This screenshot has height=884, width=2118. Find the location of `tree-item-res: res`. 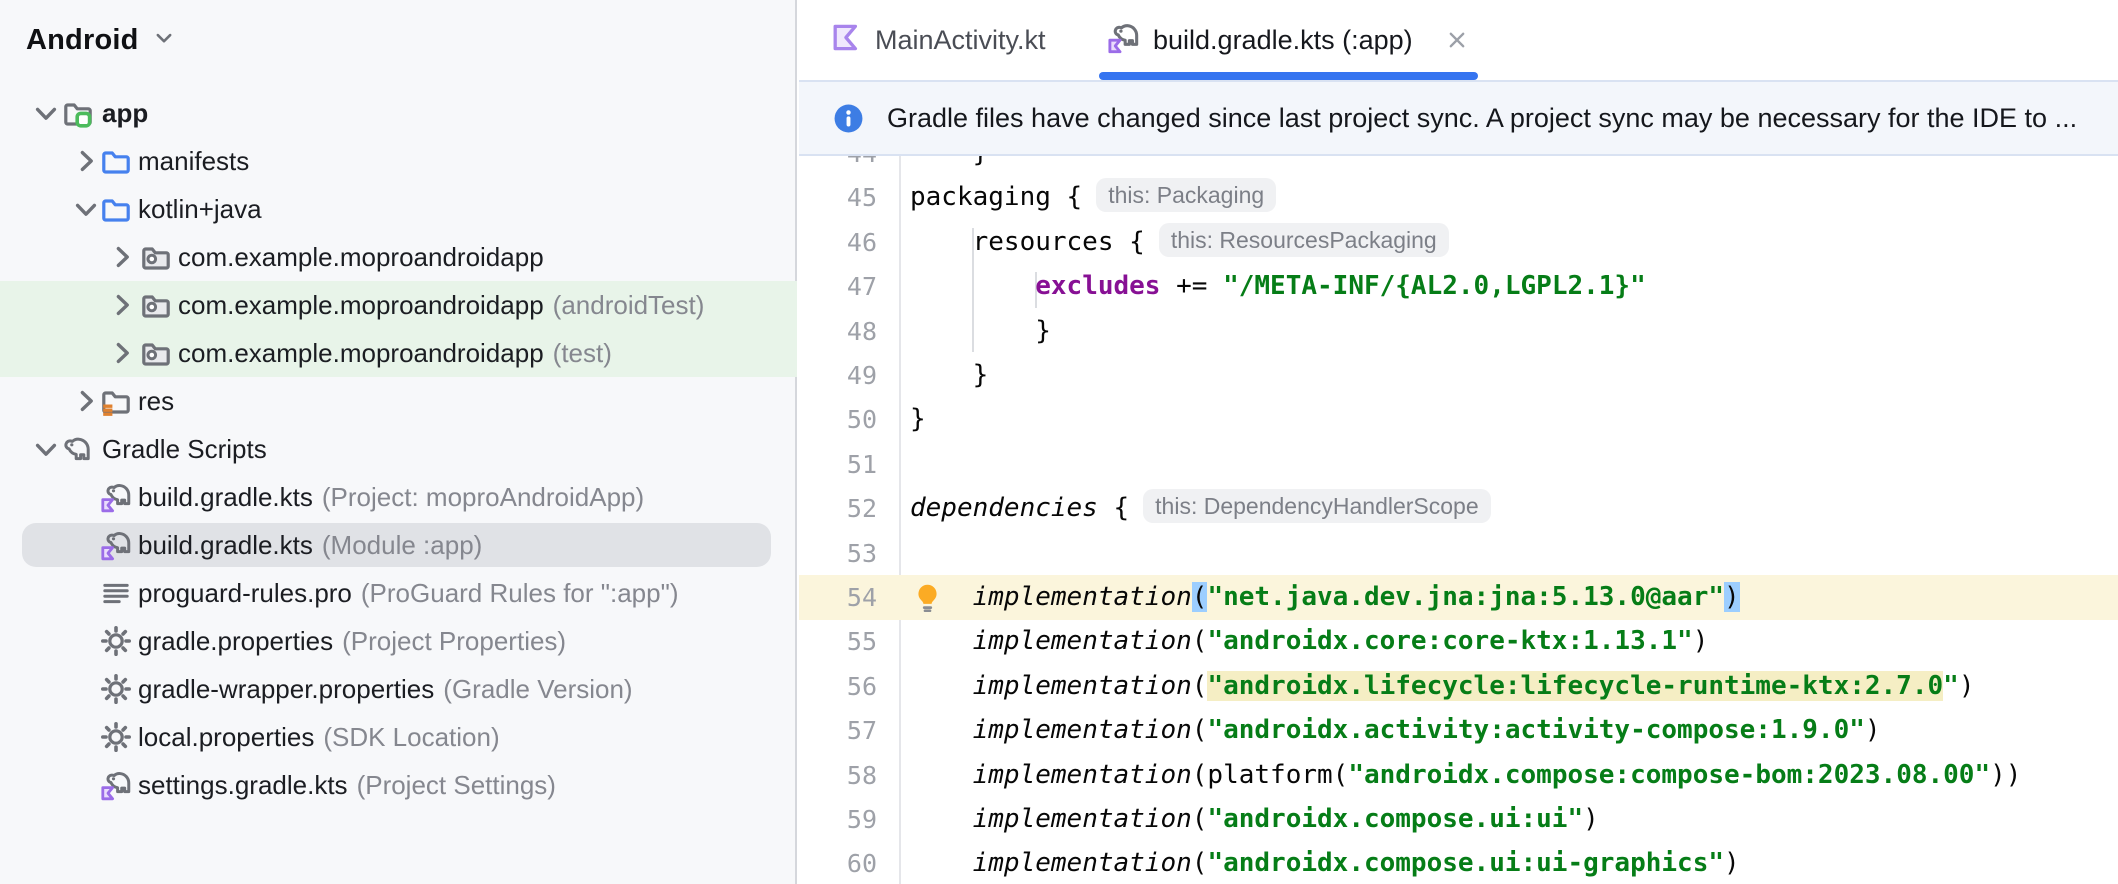

tree-item-res: res is located at coordinates (398, 401).